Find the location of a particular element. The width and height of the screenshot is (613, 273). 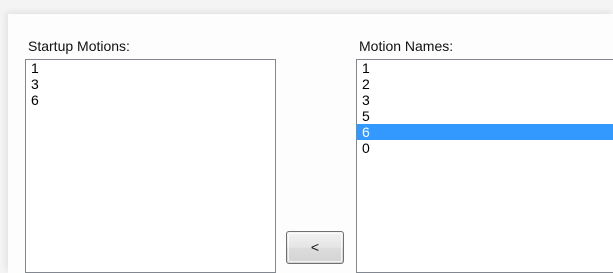

move-to-startup-button: < is located at coordinates (315, 247).